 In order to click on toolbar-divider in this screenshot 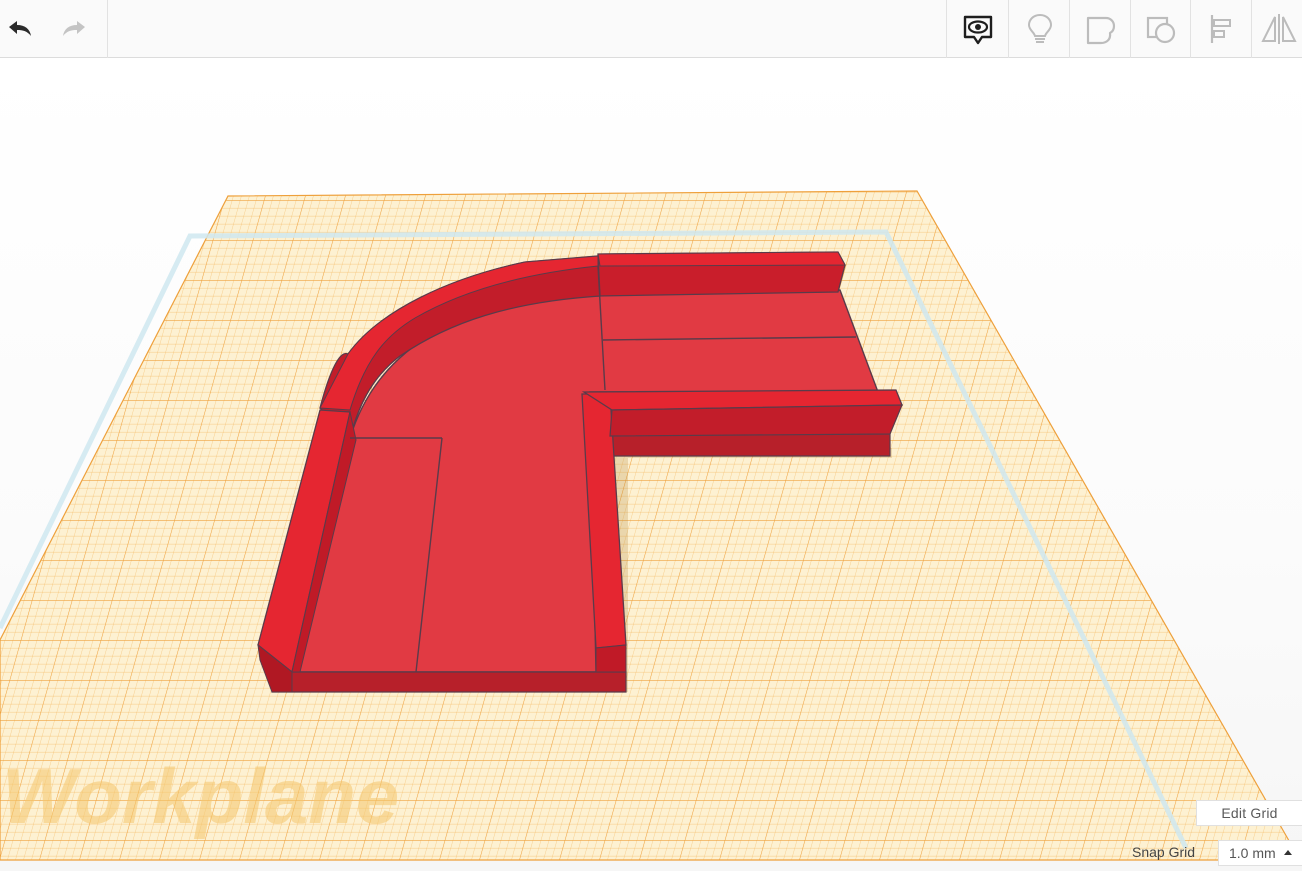, I will do `click(107, 29)`.